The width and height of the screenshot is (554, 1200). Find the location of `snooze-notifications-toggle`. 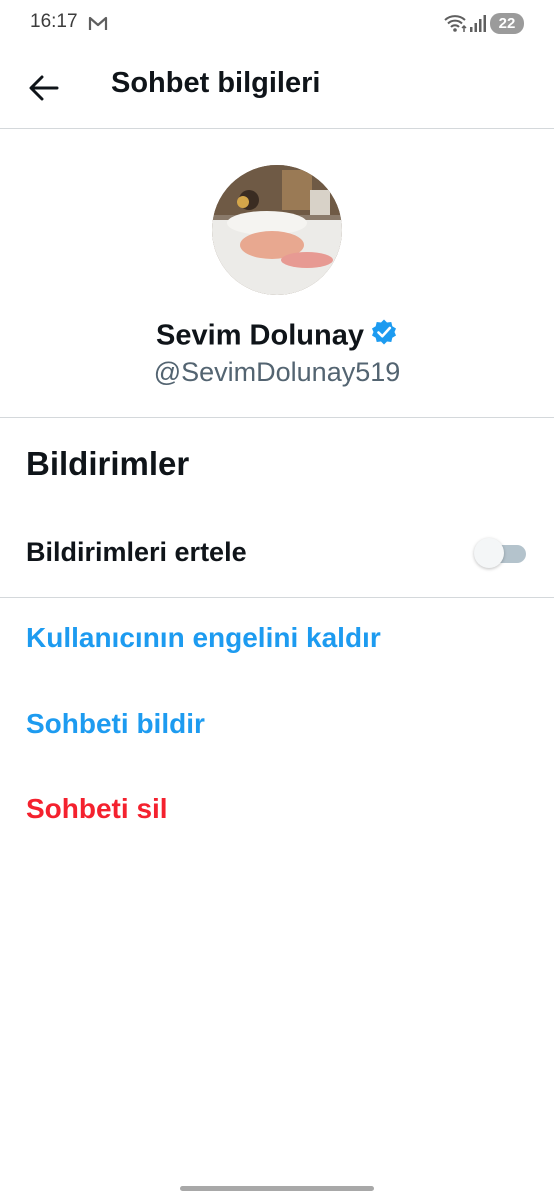

snooze-notifications-toggle is located at coordinates (501, 553).